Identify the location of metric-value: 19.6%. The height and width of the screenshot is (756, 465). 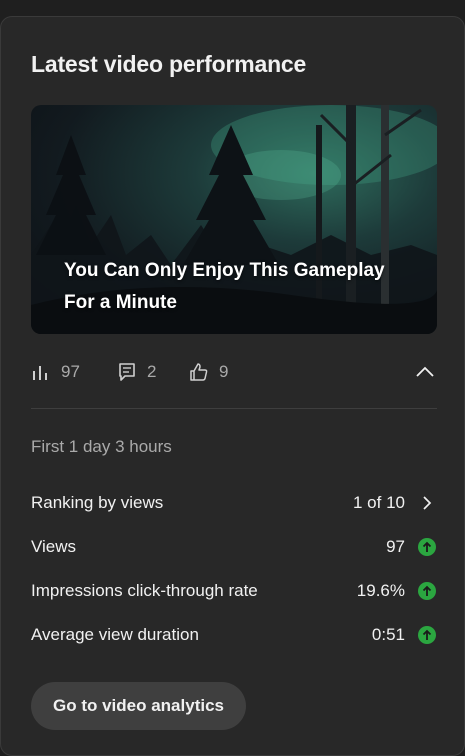
(380, 590).